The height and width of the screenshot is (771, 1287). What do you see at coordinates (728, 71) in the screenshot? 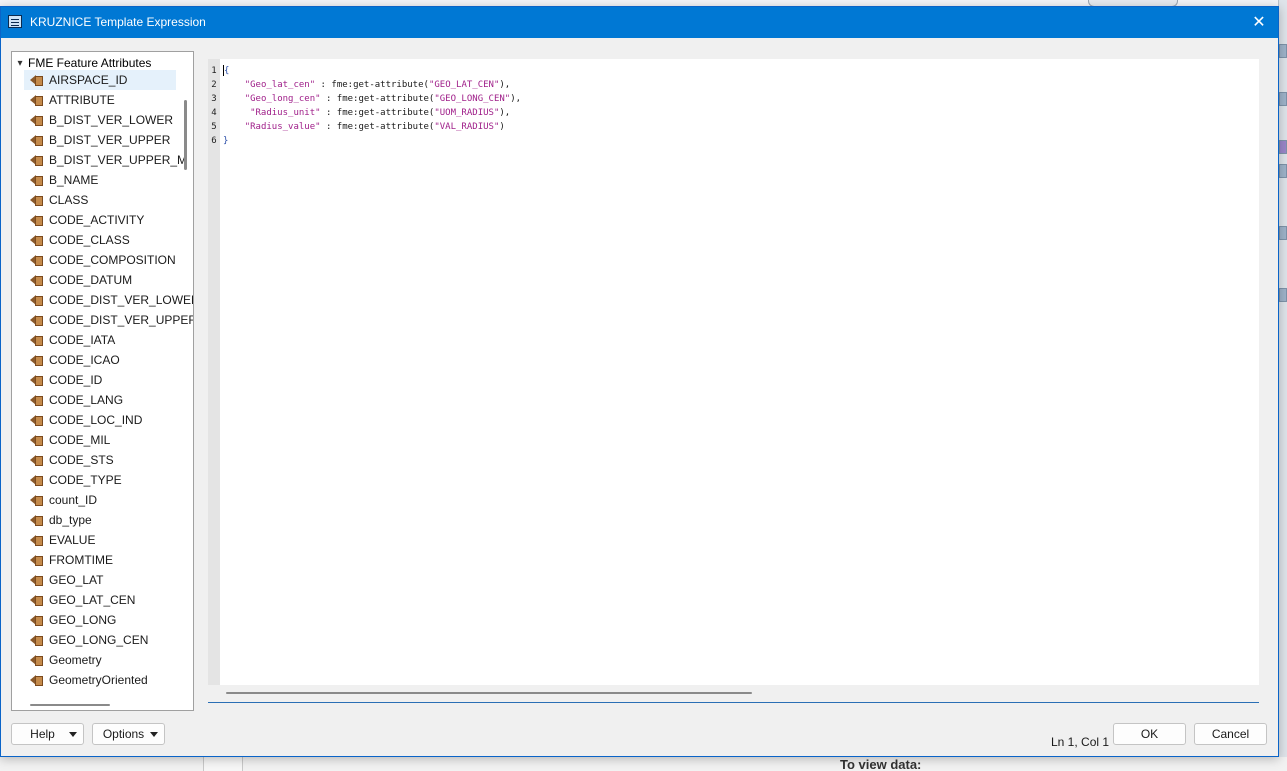
I see `code-line: 1{` at bounding box center [728, 71].